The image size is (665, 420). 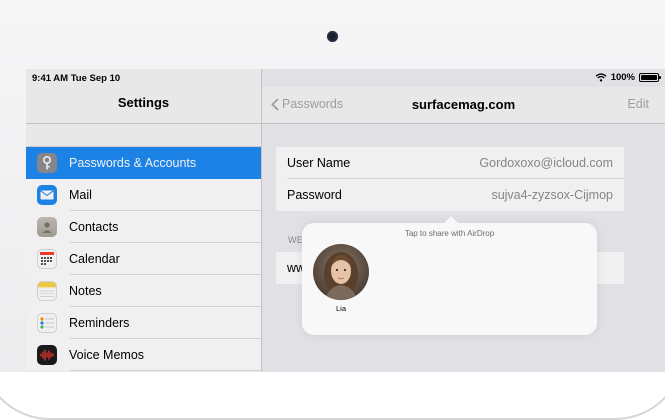 I want to click on sidebar-title: Settings, so click(x=143, y=105).